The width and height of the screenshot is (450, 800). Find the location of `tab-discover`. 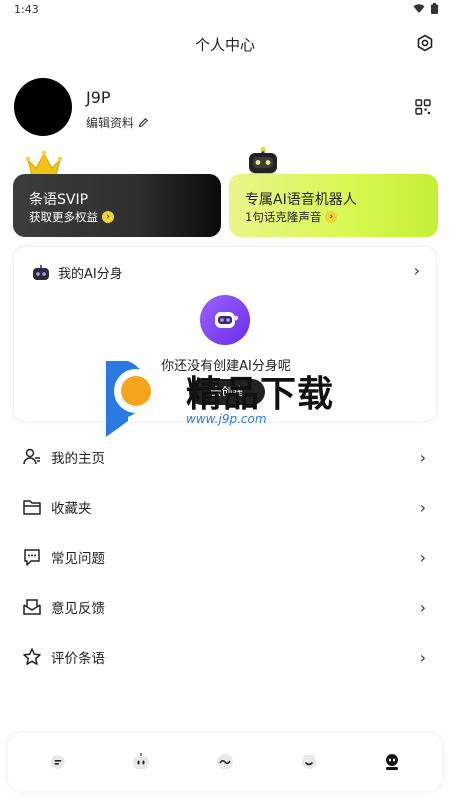

tab-discover is located at coordinates (225, 762).